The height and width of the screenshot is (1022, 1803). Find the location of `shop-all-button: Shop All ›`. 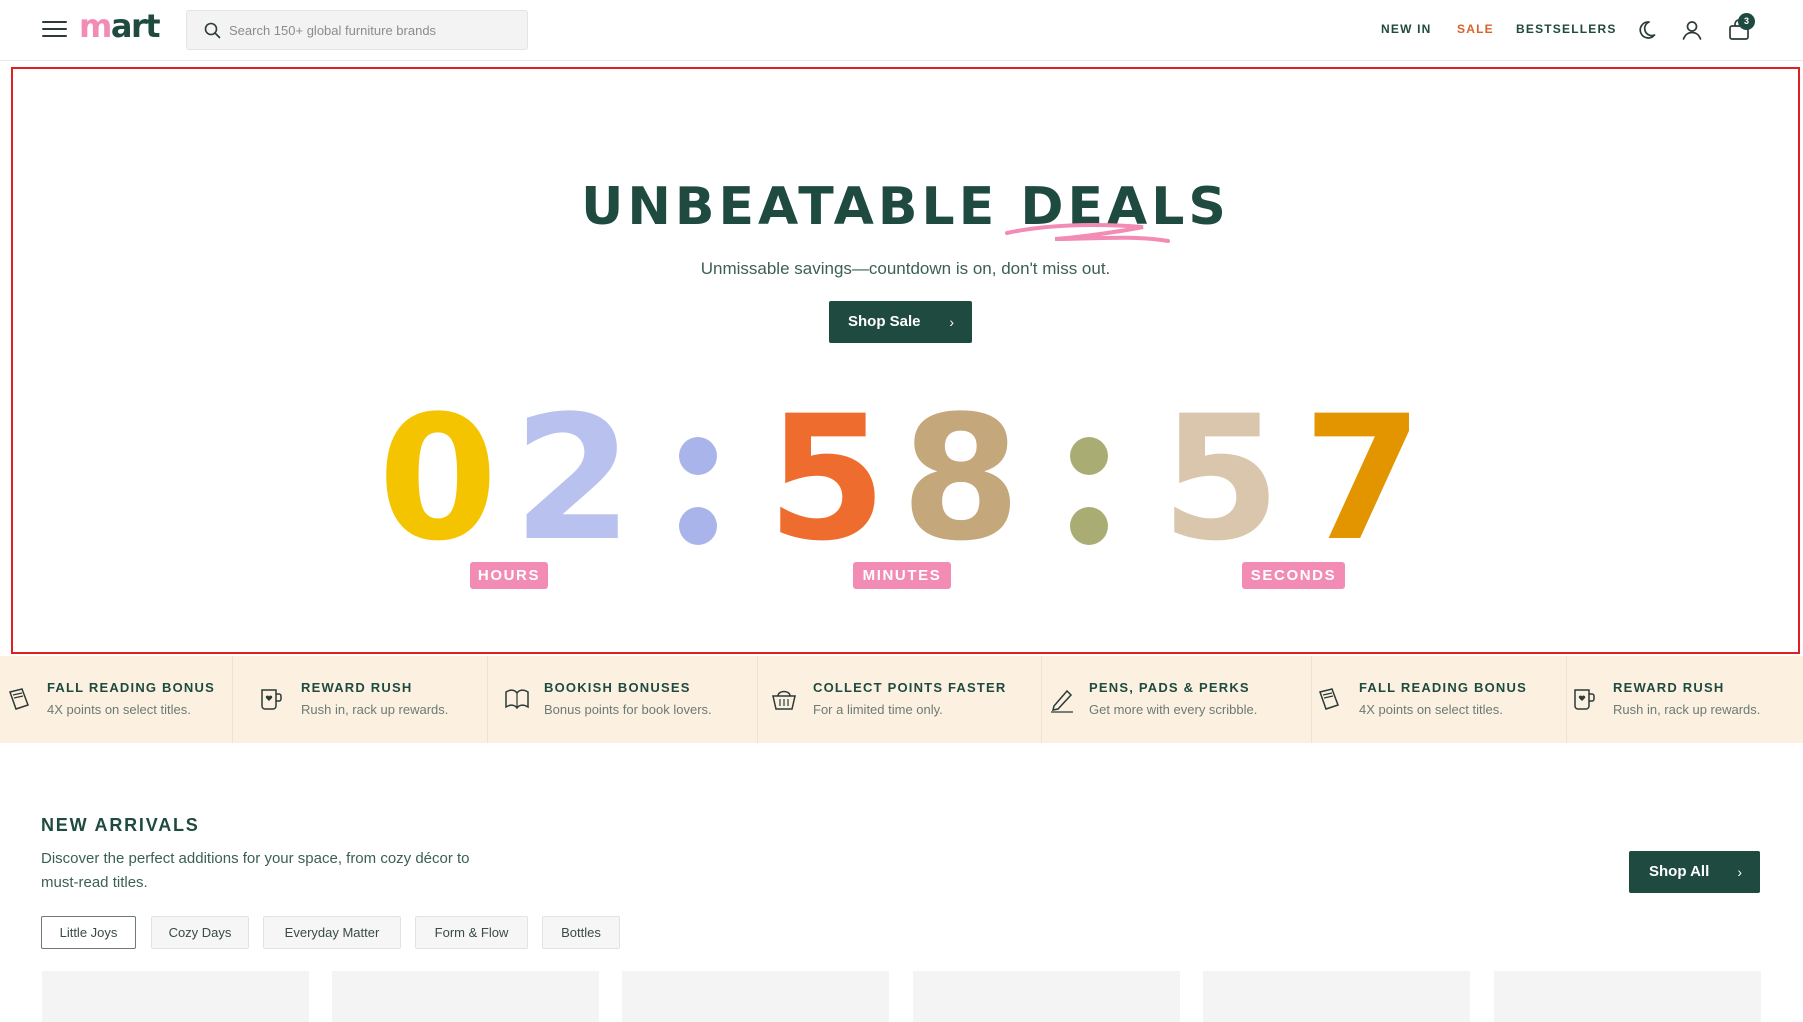

shop-all-button: Shop All › is located at coordinates (1694, 872).